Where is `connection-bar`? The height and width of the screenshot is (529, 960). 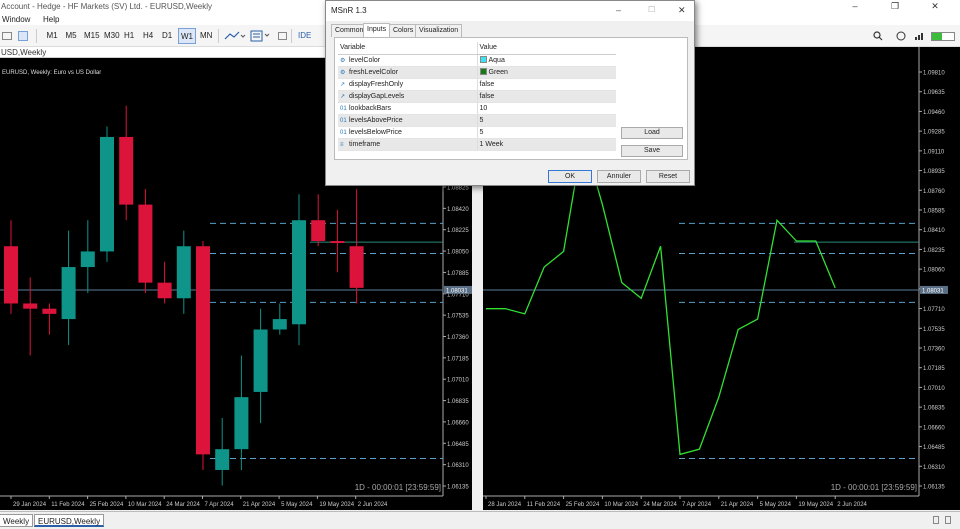
connection-bar is located at coordinates (943, 36).